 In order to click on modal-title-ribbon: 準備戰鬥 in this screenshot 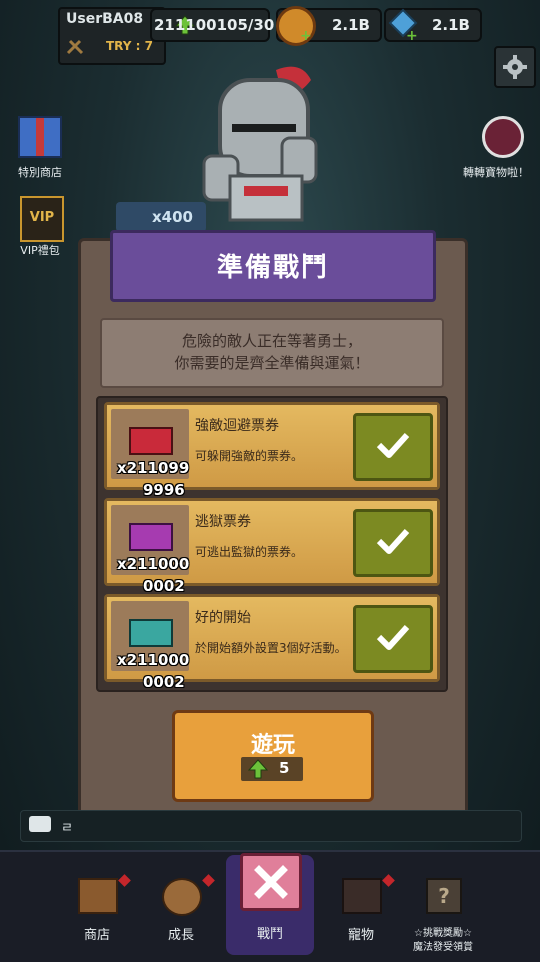, I will do `click(273, 266)`.